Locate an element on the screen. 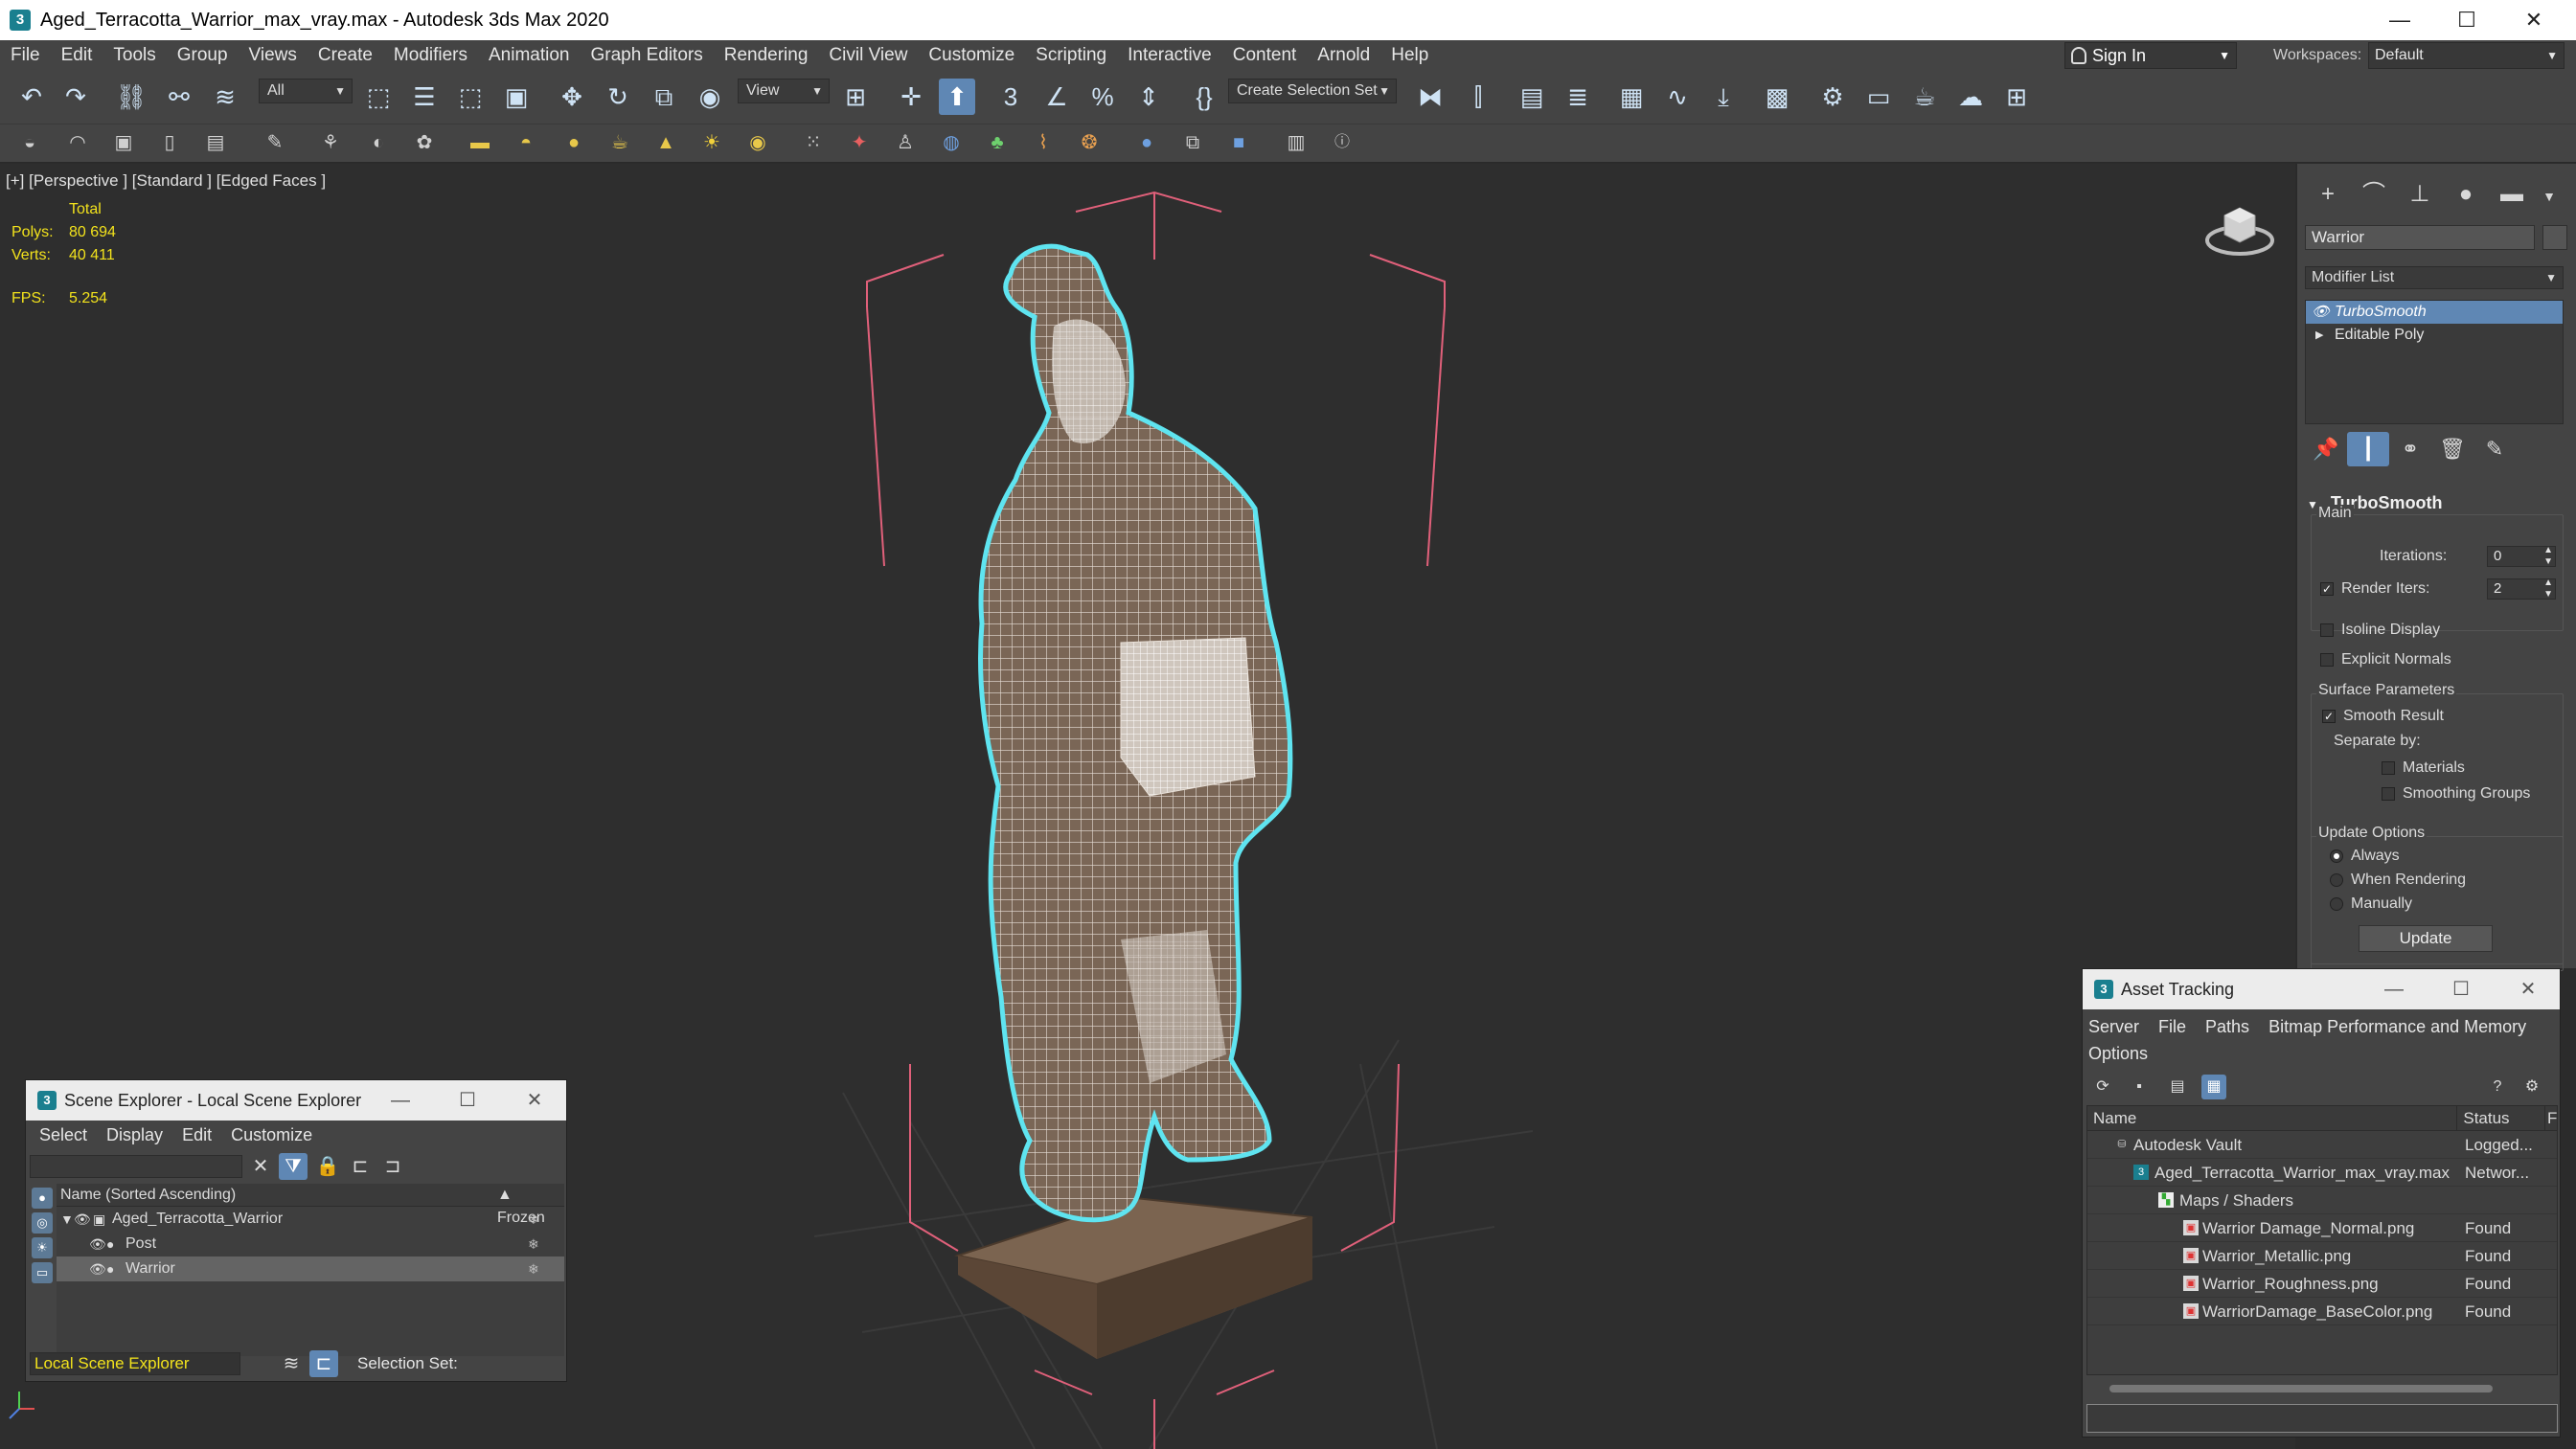  scene-explorer-menu-edit: Edit is located at coordinates (196, 1135).